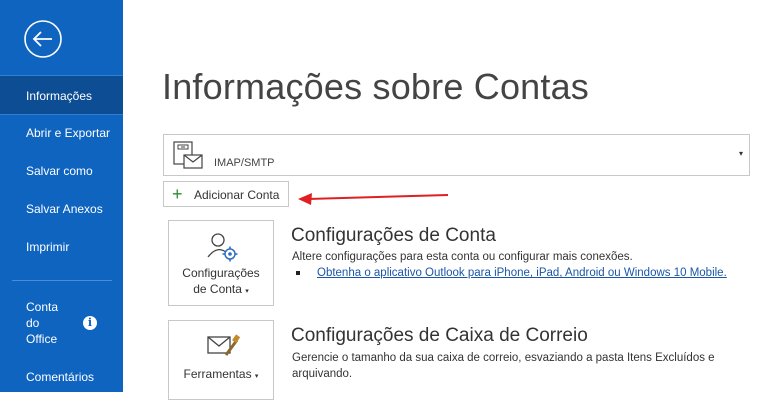 The image size is (763, 400). I want to click on sidebar-item-salvar-anexos: Salvar Anexos, so click(61, 209).